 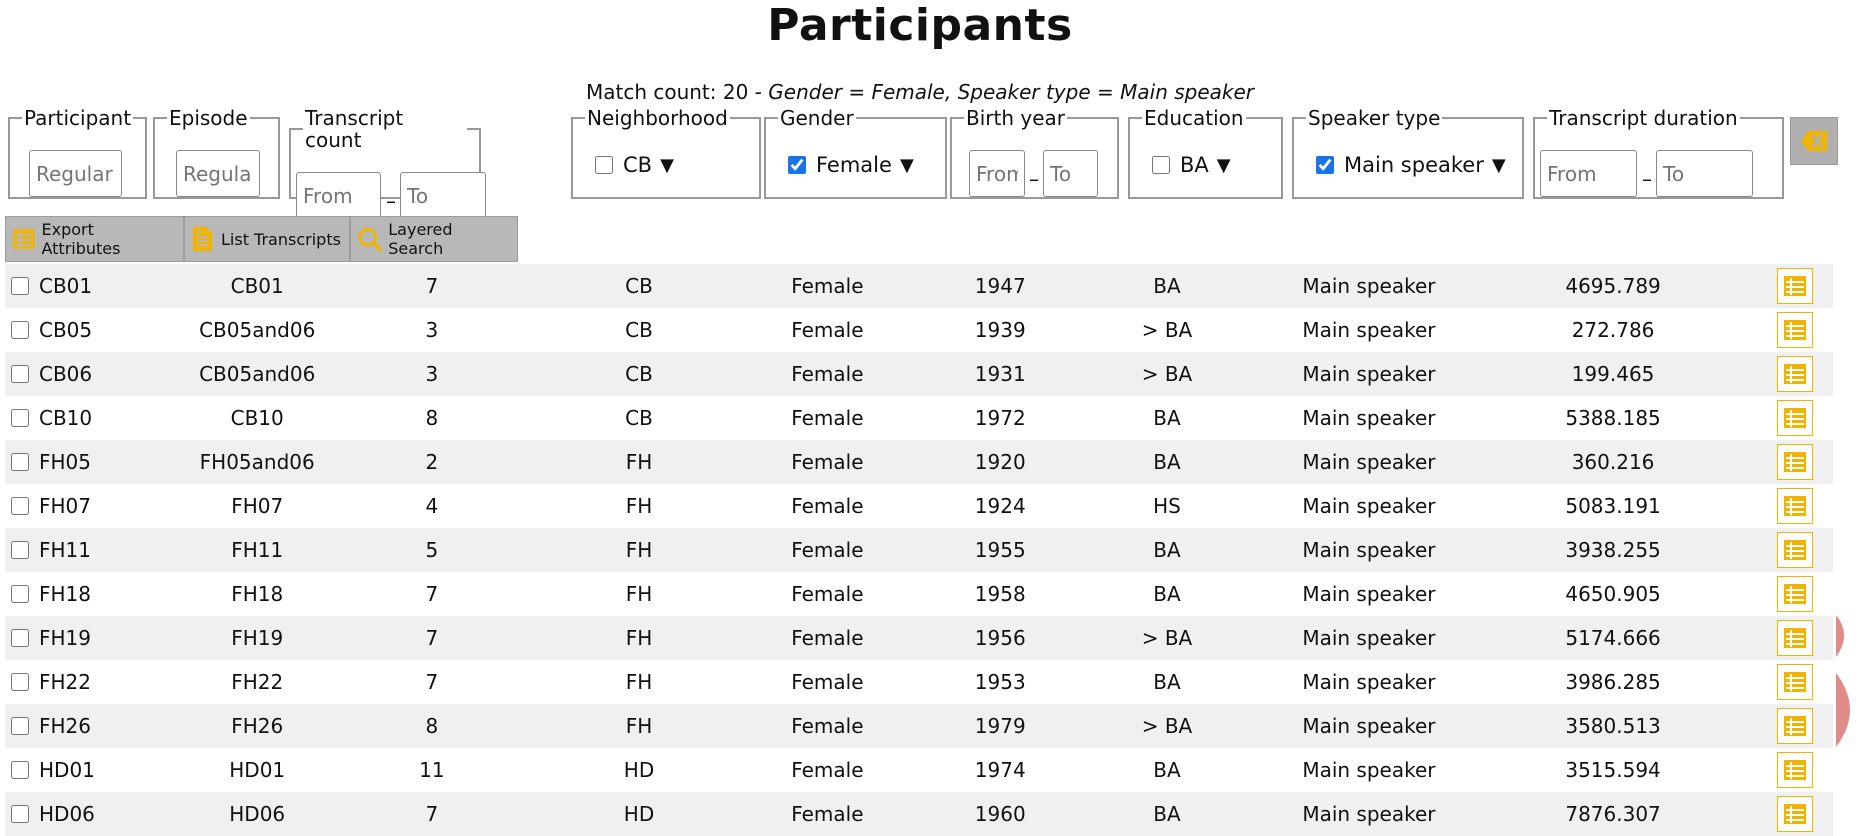 What do you see at coordinates (65, 462) in the screenshot?
I see `participant-id: FH05` at bounding box center [65, 462].